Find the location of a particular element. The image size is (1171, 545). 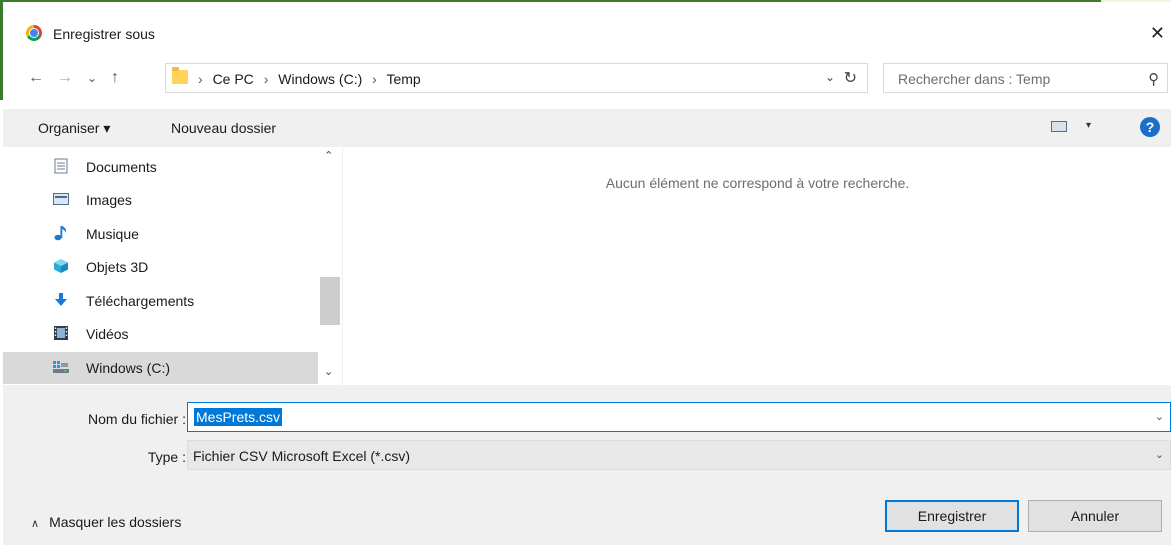

scrollbar-thumb is located at coordinates (330, 301).